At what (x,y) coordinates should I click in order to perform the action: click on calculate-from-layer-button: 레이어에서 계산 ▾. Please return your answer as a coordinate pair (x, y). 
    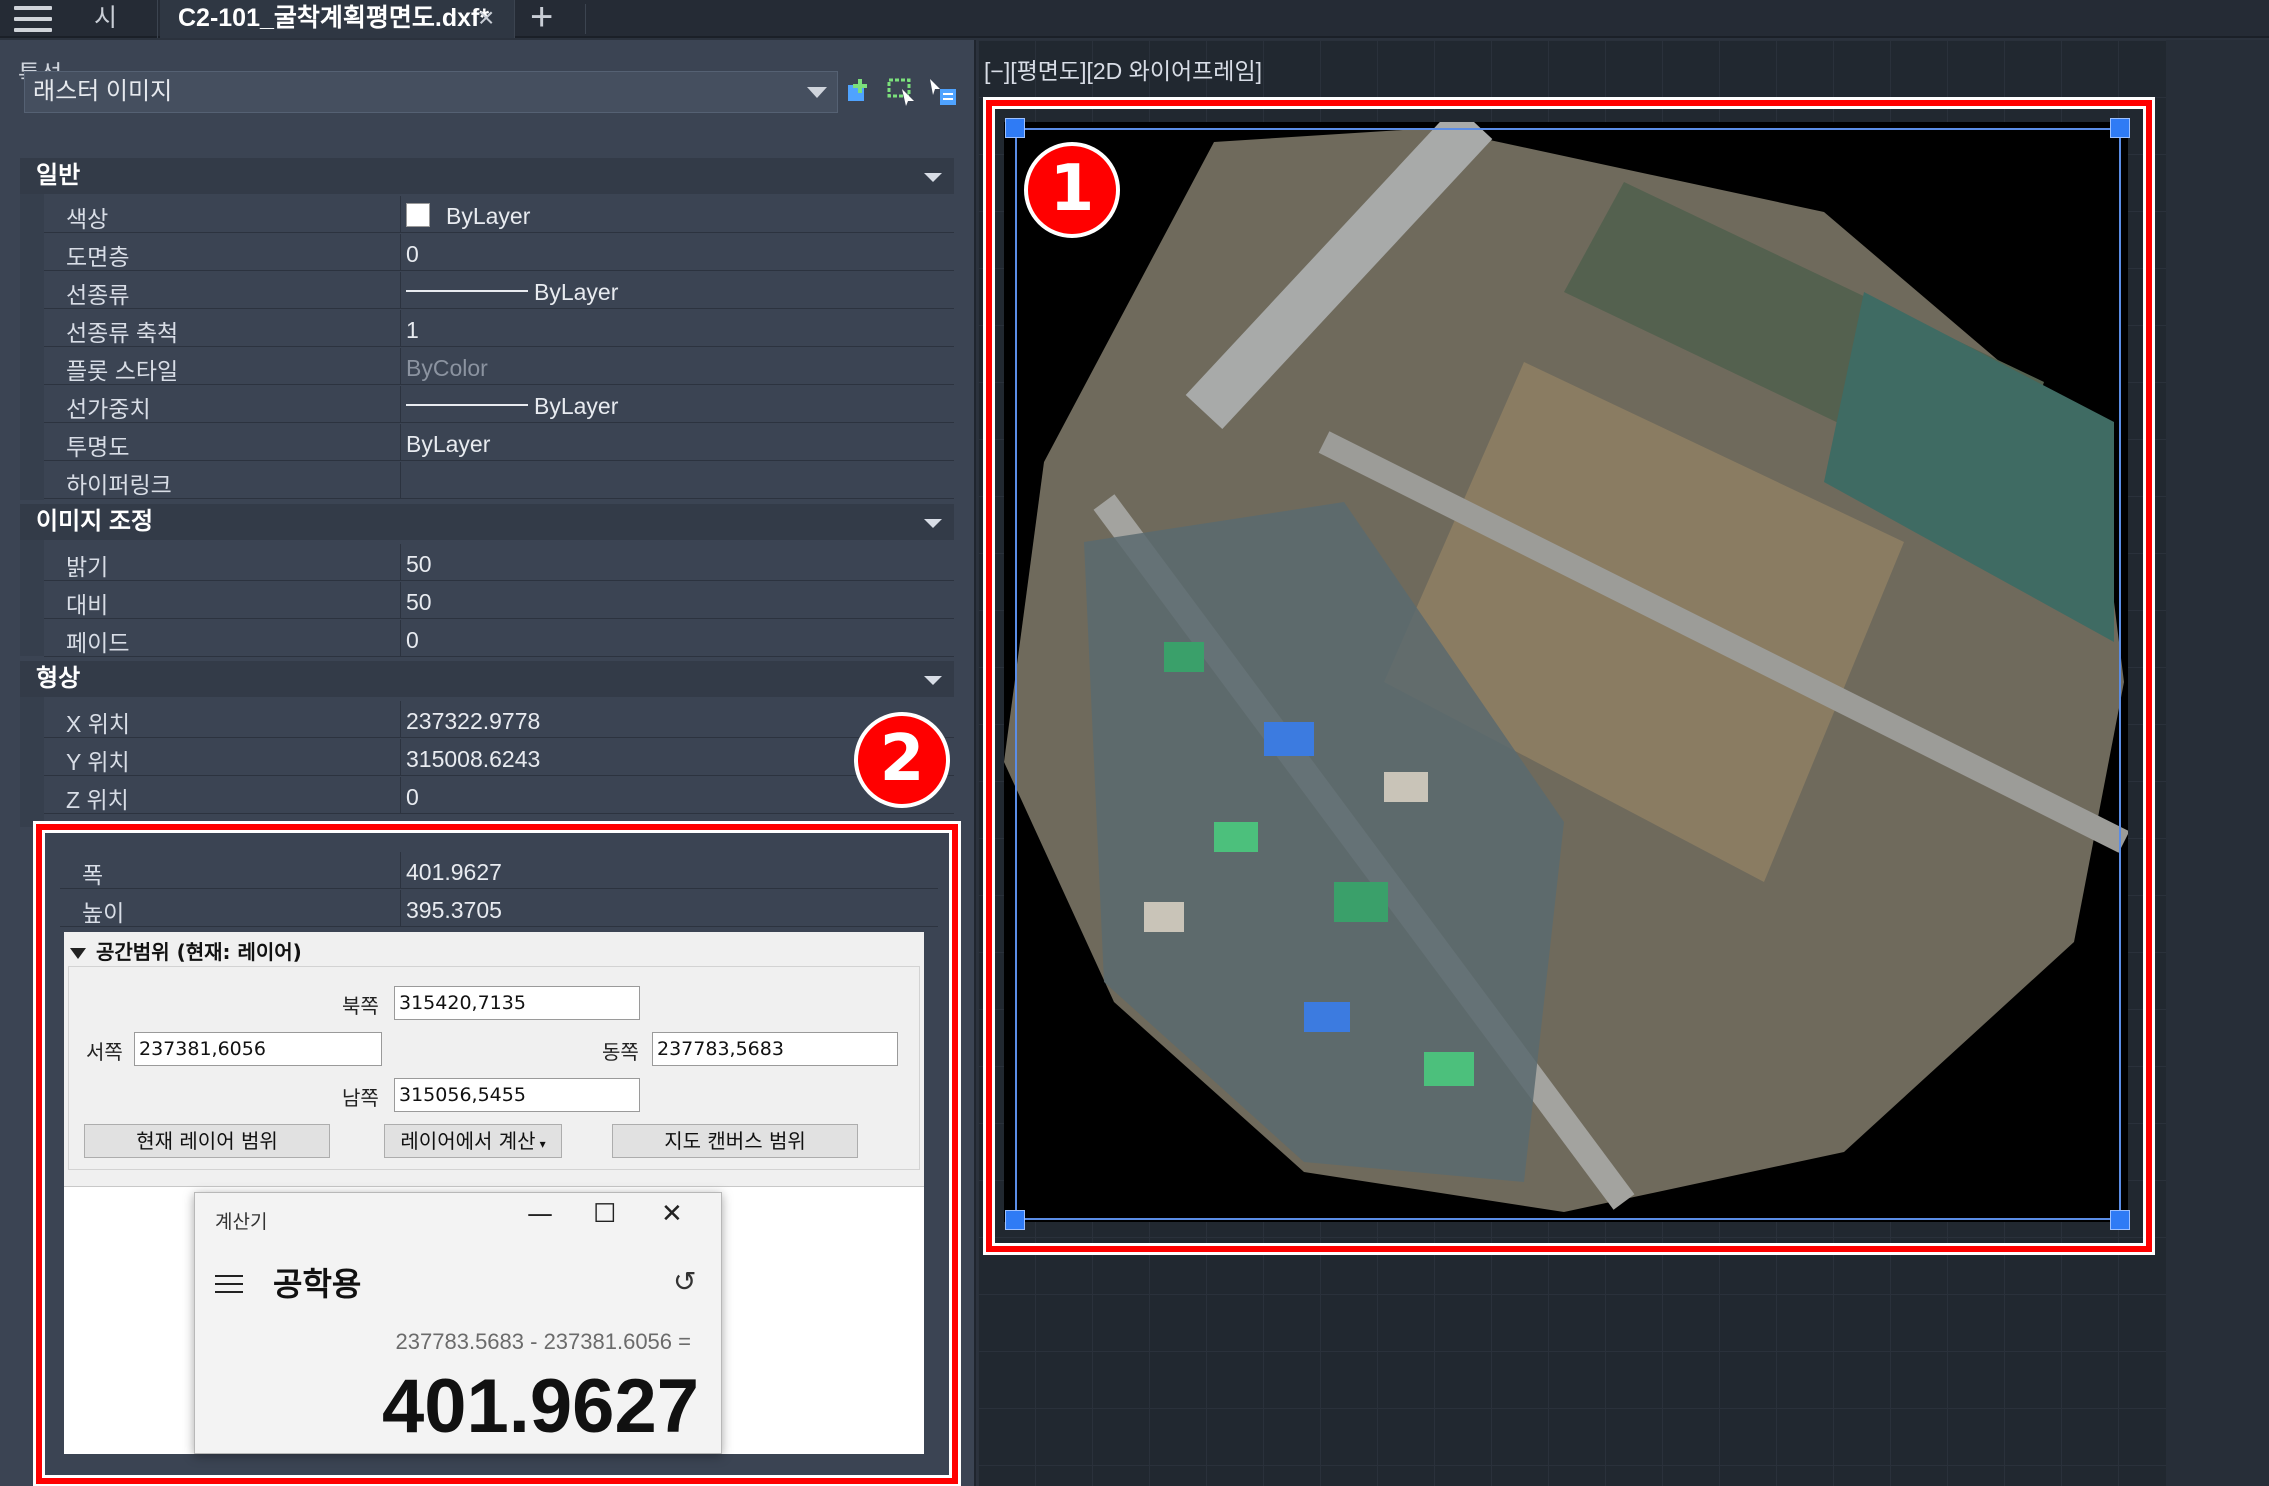
    Looking at the image, I should click on (473, 1141).